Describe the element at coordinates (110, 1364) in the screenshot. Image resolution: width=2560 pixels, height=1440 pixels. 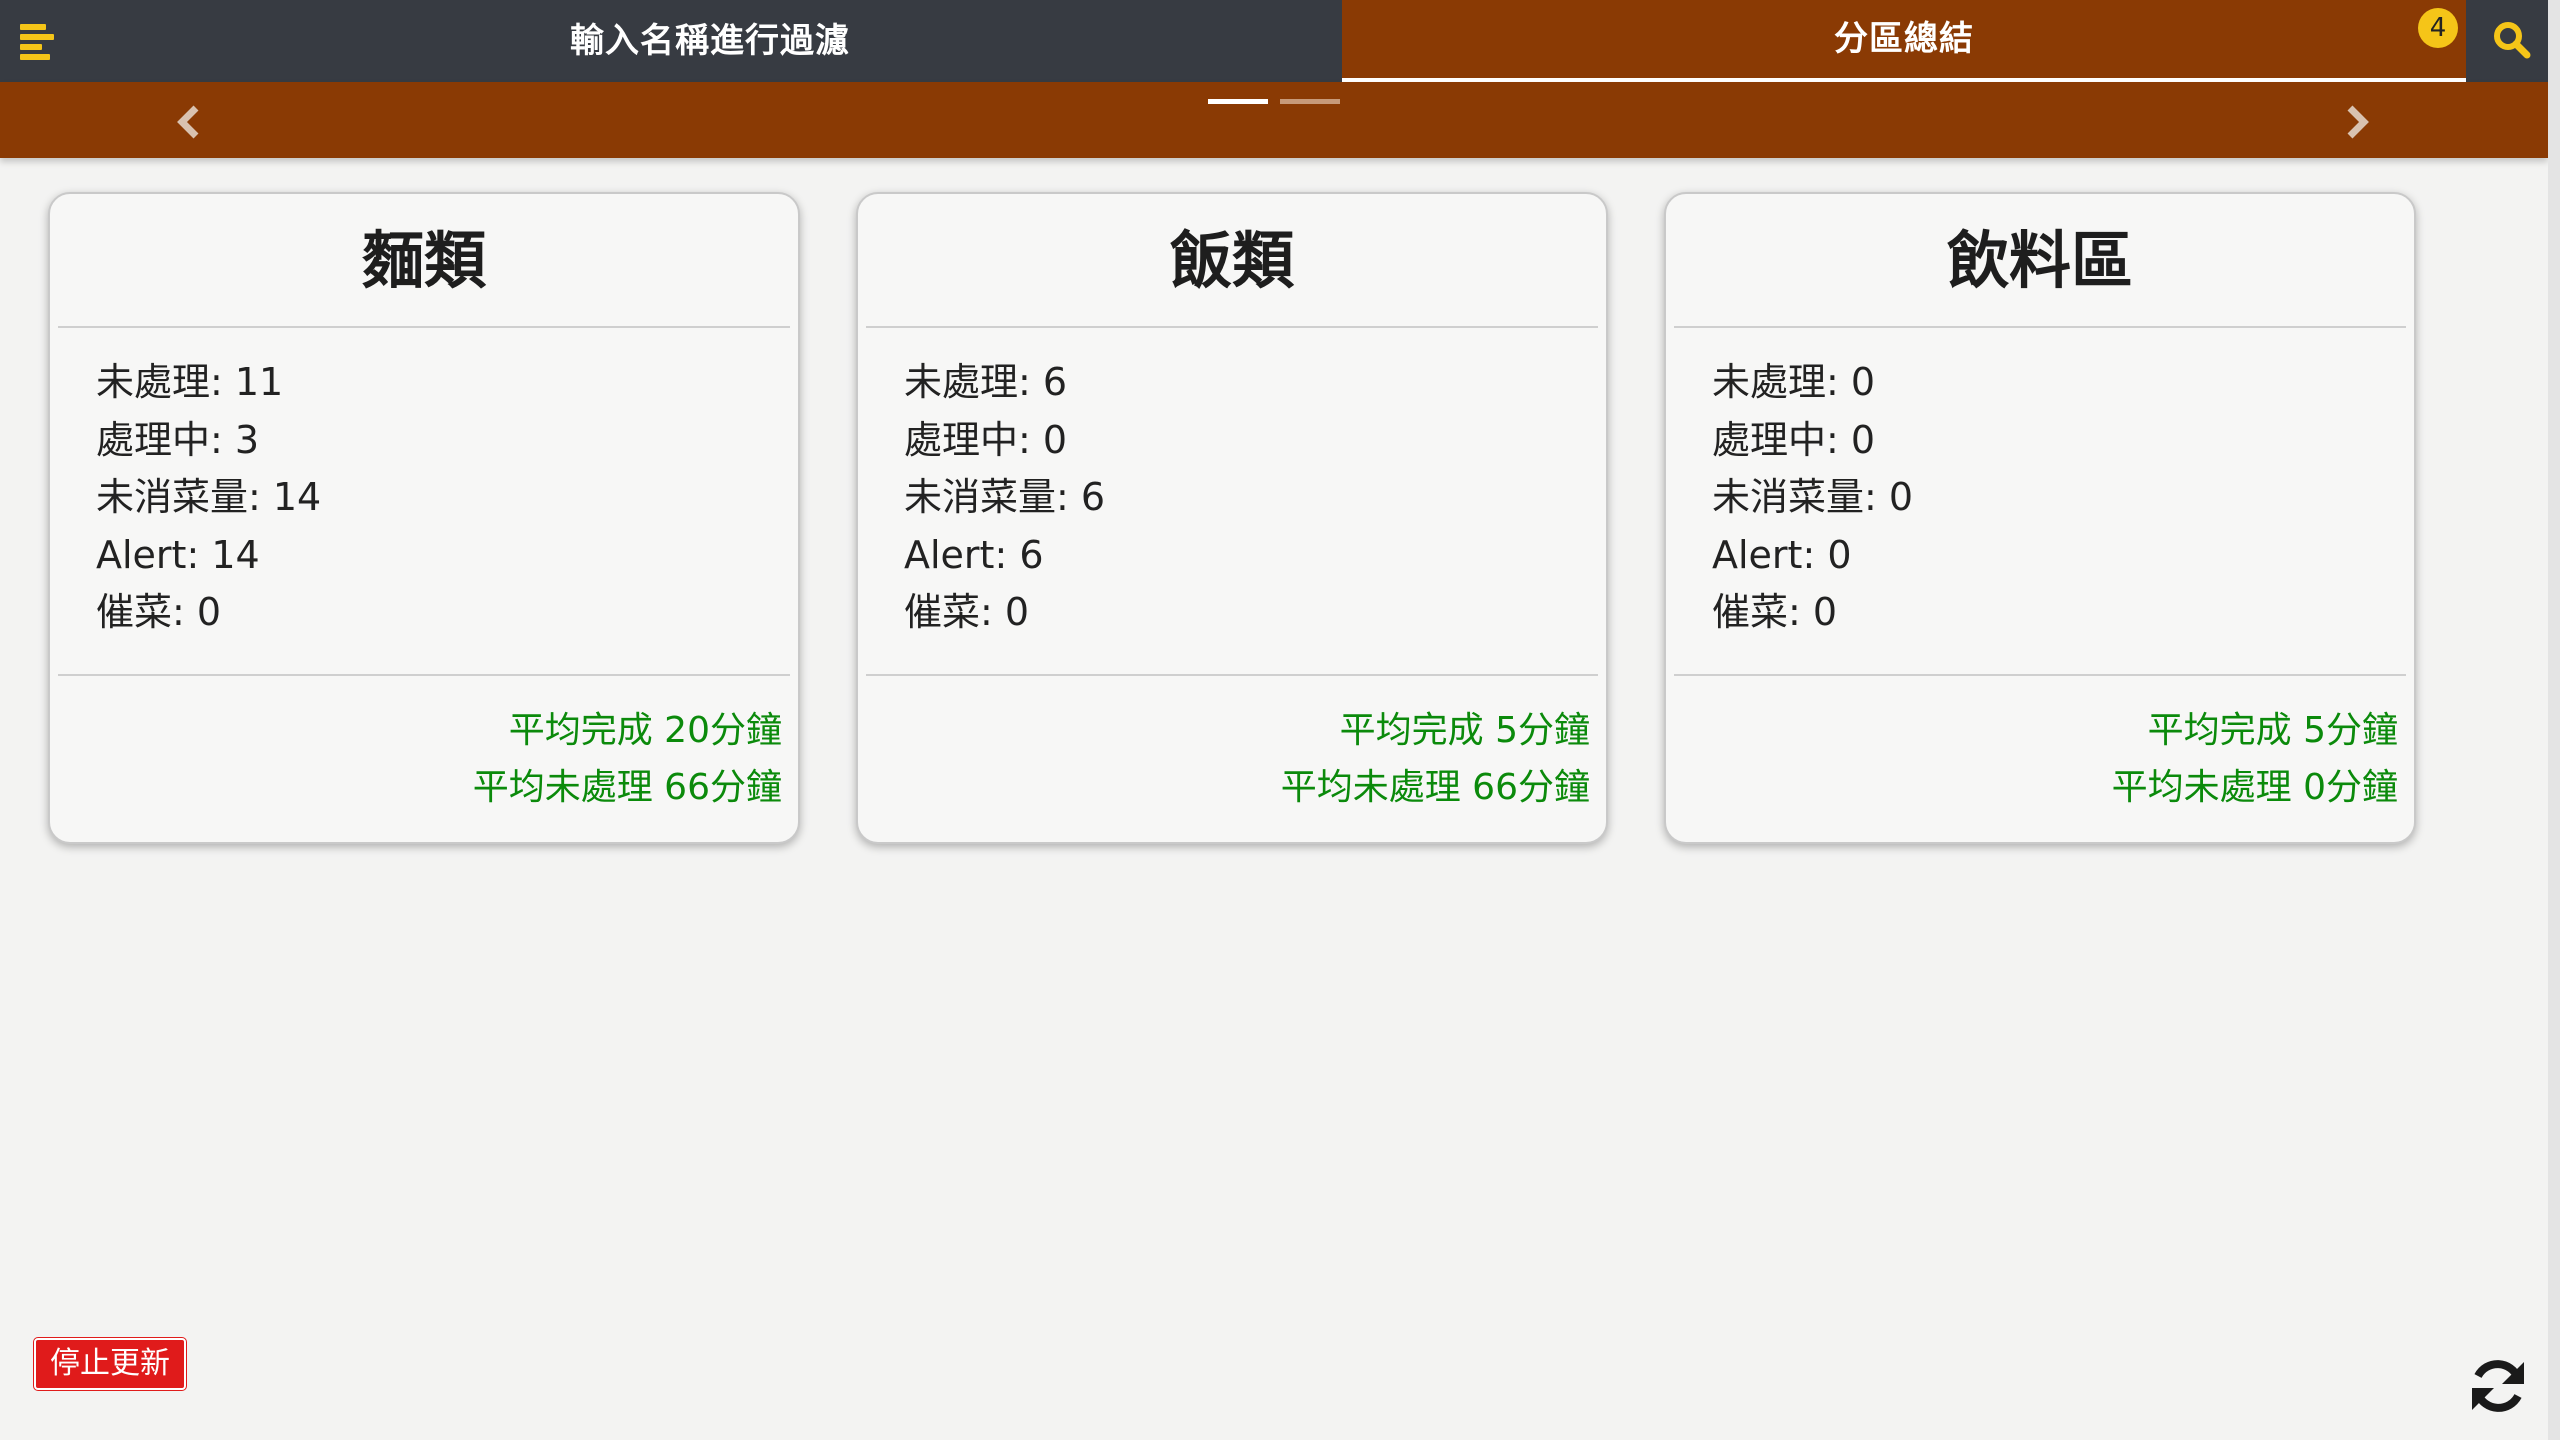
I see `stop-update-button: 停止更新` at that location.